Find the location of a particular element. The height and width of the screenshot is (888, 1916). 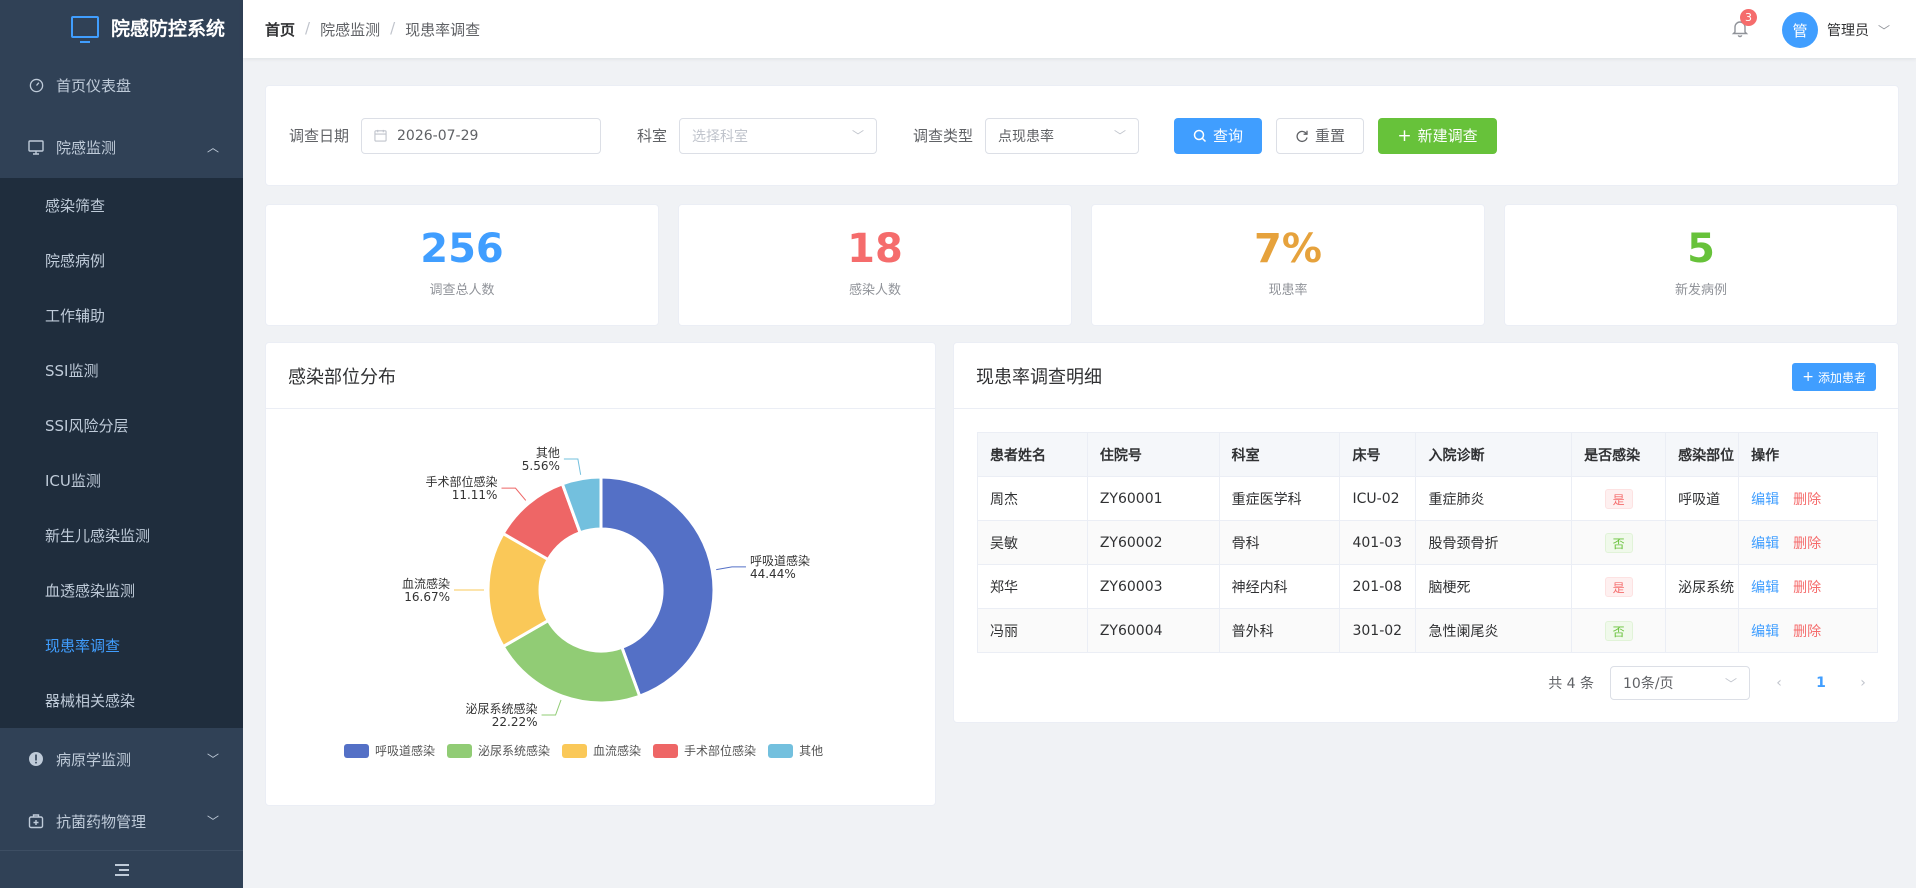

sidebar-subitem-active: 现患率调查 is located at coordinates (121, 645).